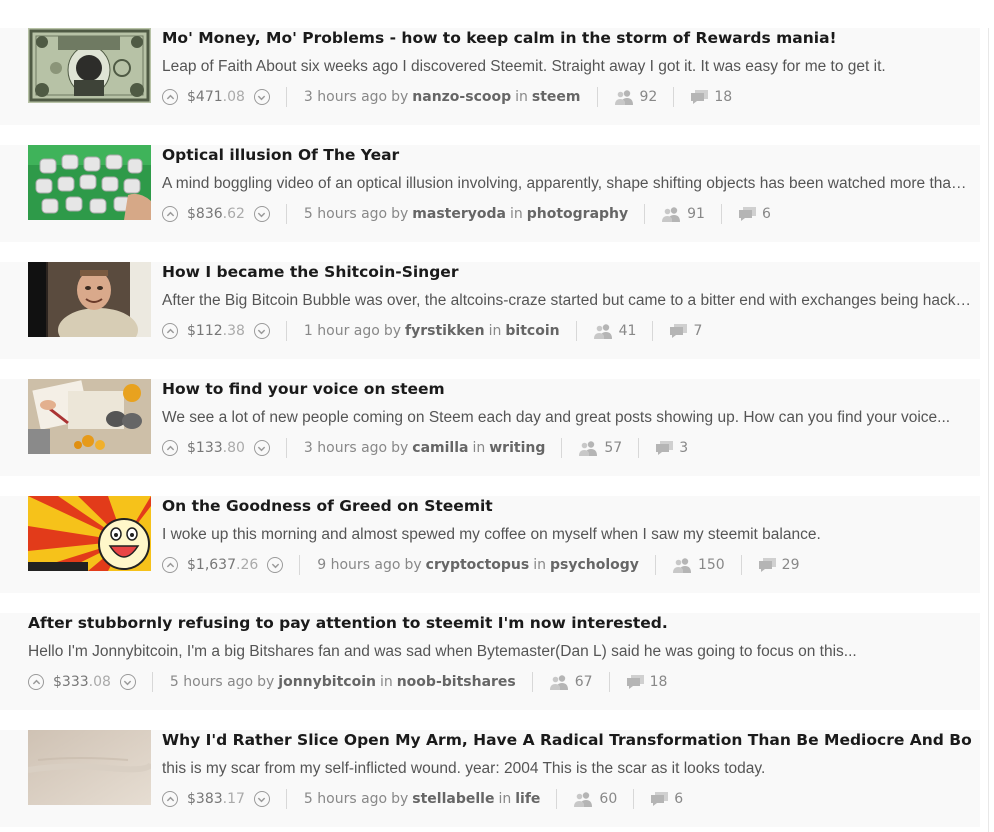 Image resolution: width=994 pixels, height=832 pixels. I want to click on post-author: masteryoda, so click(459, 214).